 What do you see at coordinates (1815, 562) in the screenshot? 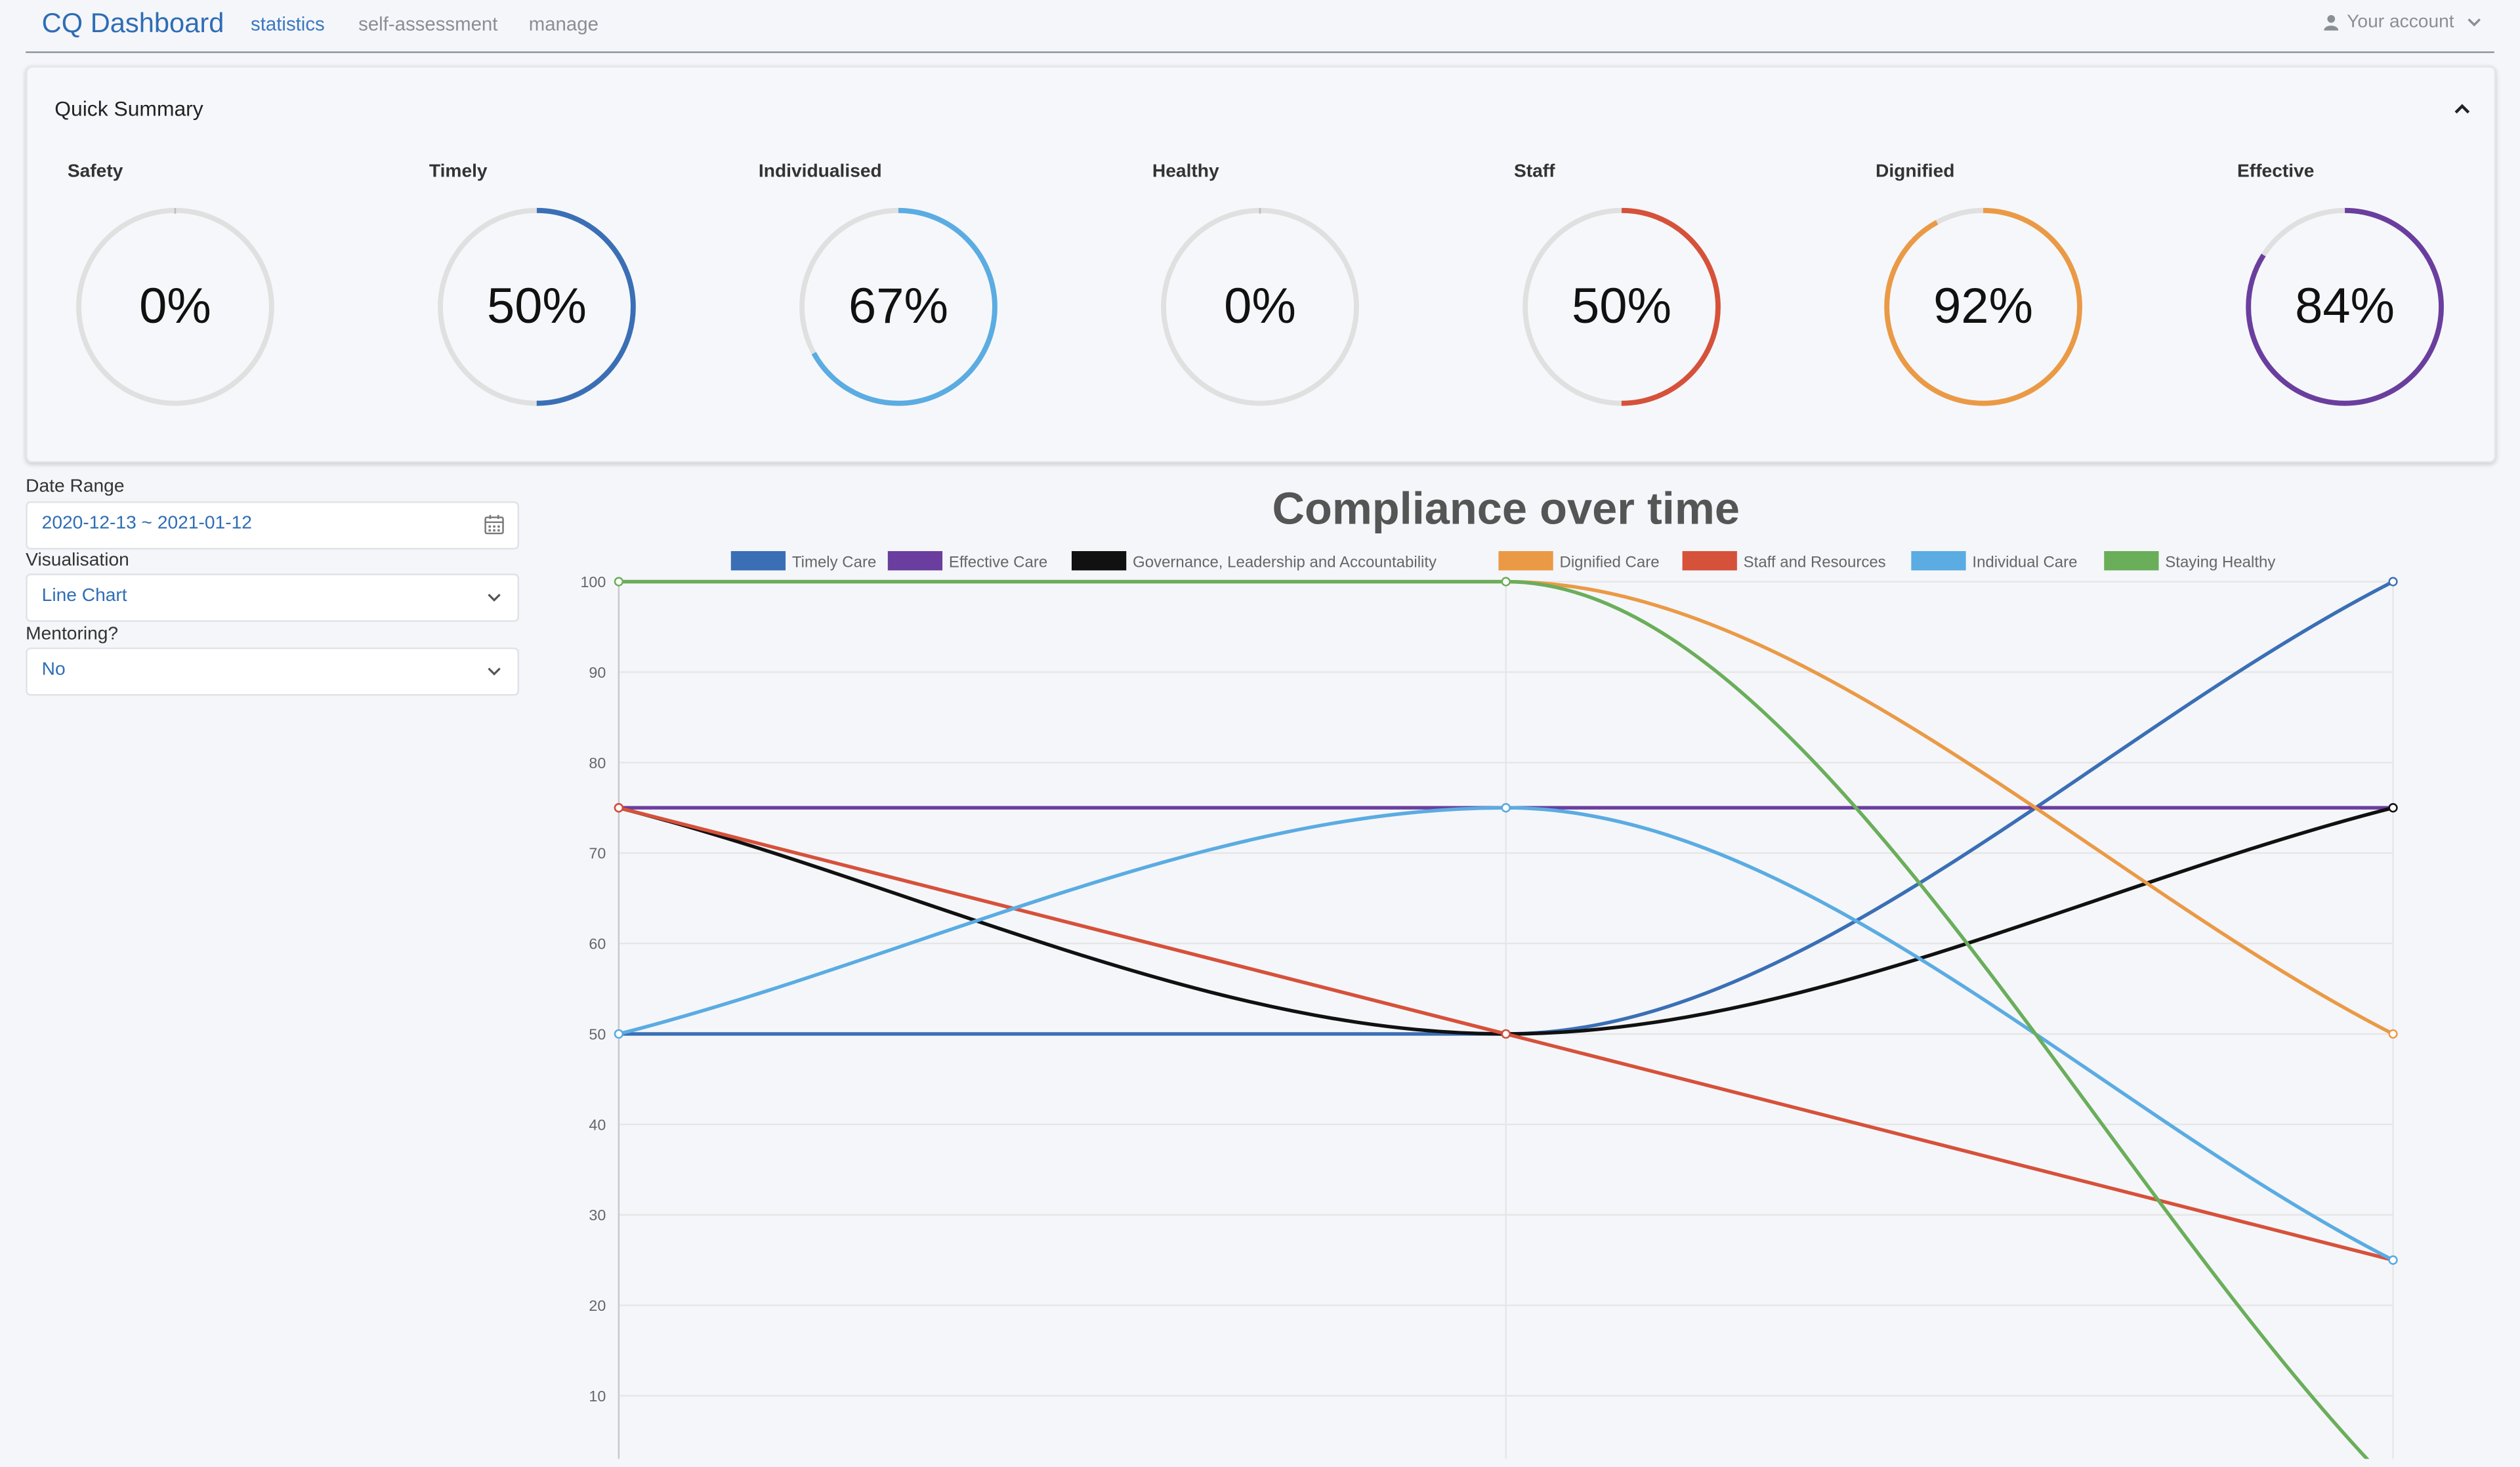
I see `legend-label: Staff and Resources` at bounding box center [1815, 562].